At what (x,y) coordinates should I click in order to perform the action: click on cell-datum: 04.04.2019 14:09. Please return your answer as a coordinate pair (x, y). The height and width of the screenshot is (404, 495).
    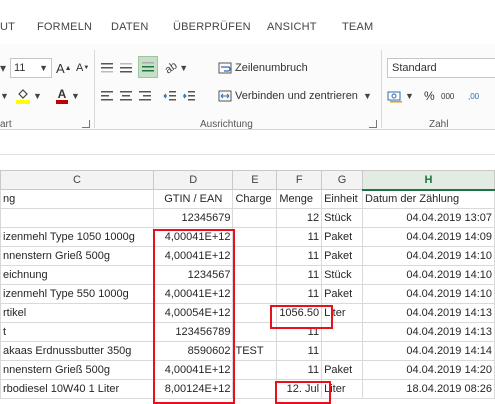
    Looking at the image, I should click on (428, 237).